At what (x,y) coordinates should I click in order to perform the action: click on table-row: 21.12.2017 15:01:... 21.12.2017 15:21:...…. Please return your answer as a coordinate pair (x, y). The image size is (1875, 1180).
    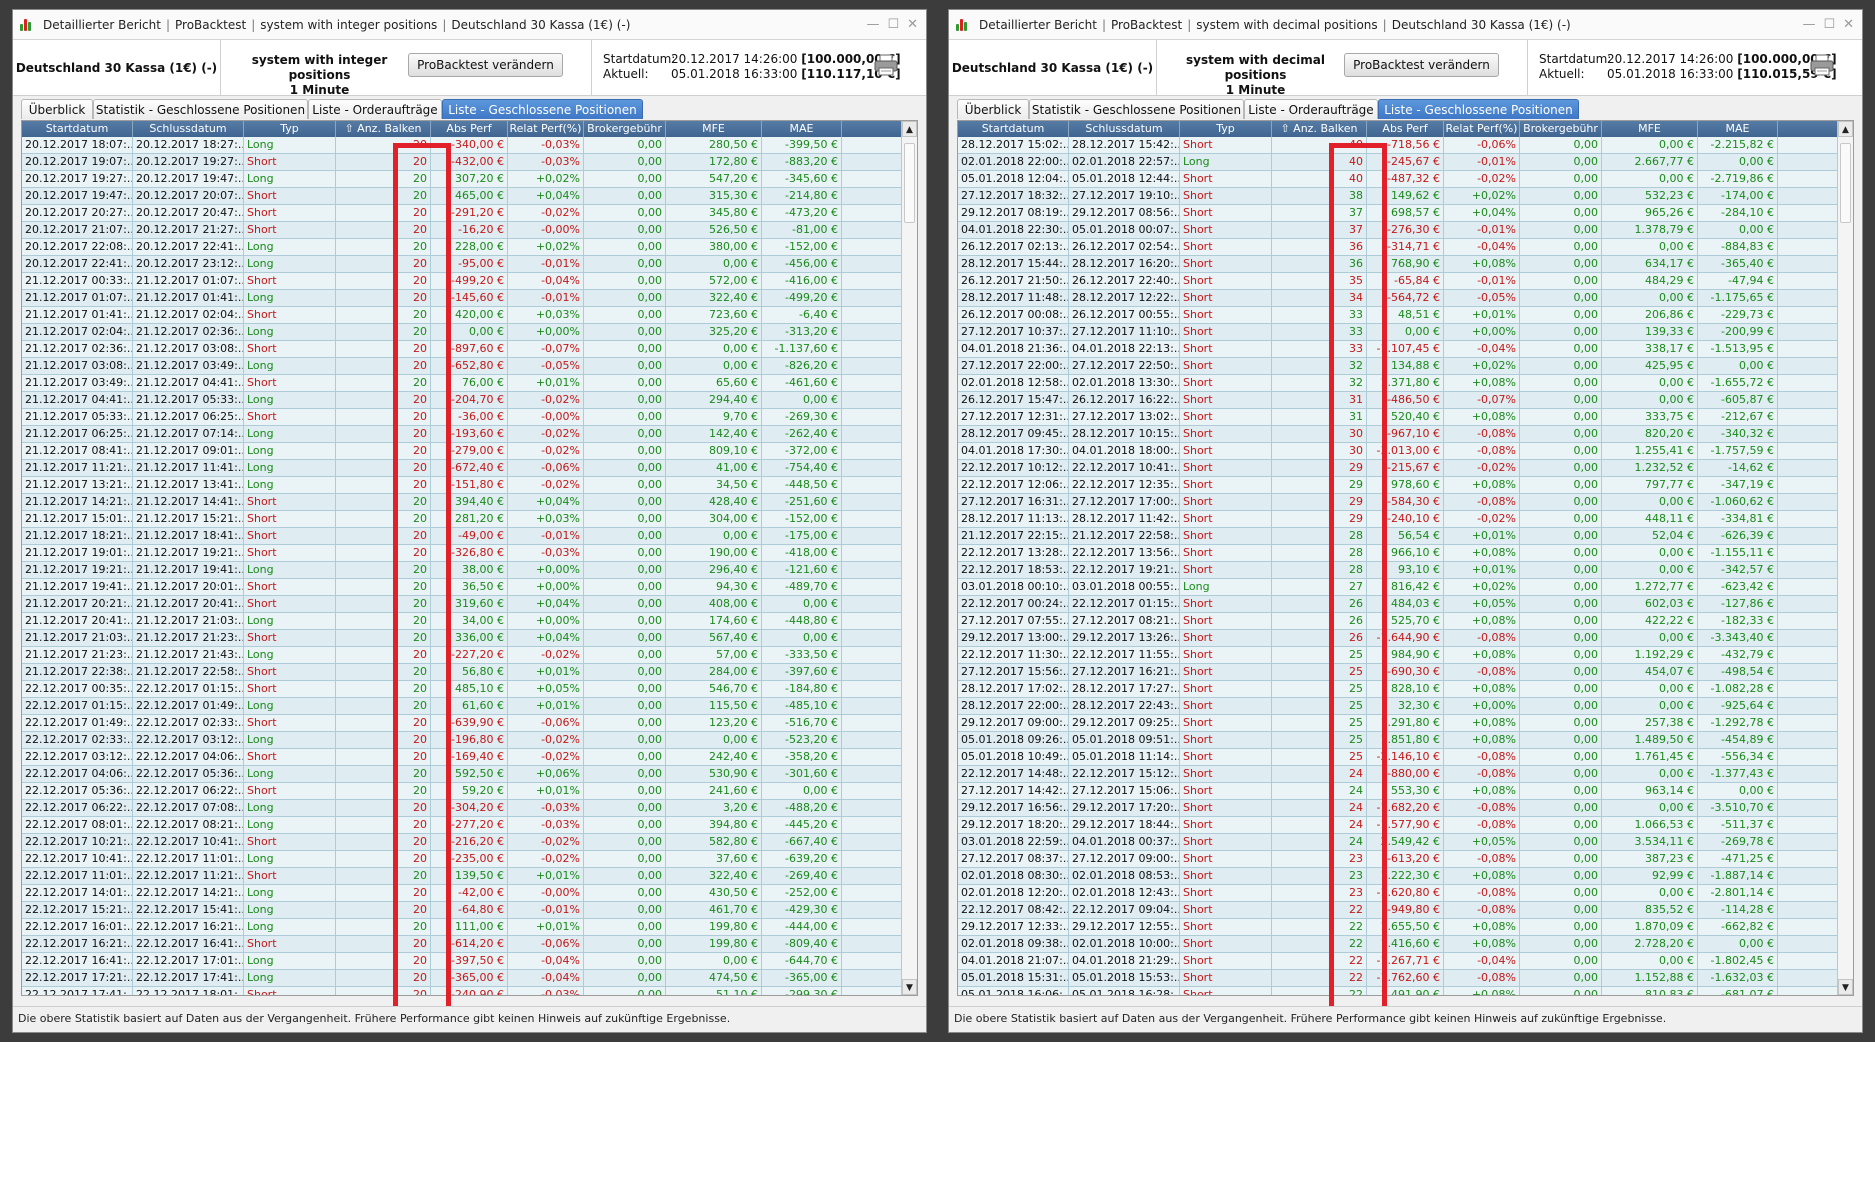
    Looking at the image, I should click on (461, 519).